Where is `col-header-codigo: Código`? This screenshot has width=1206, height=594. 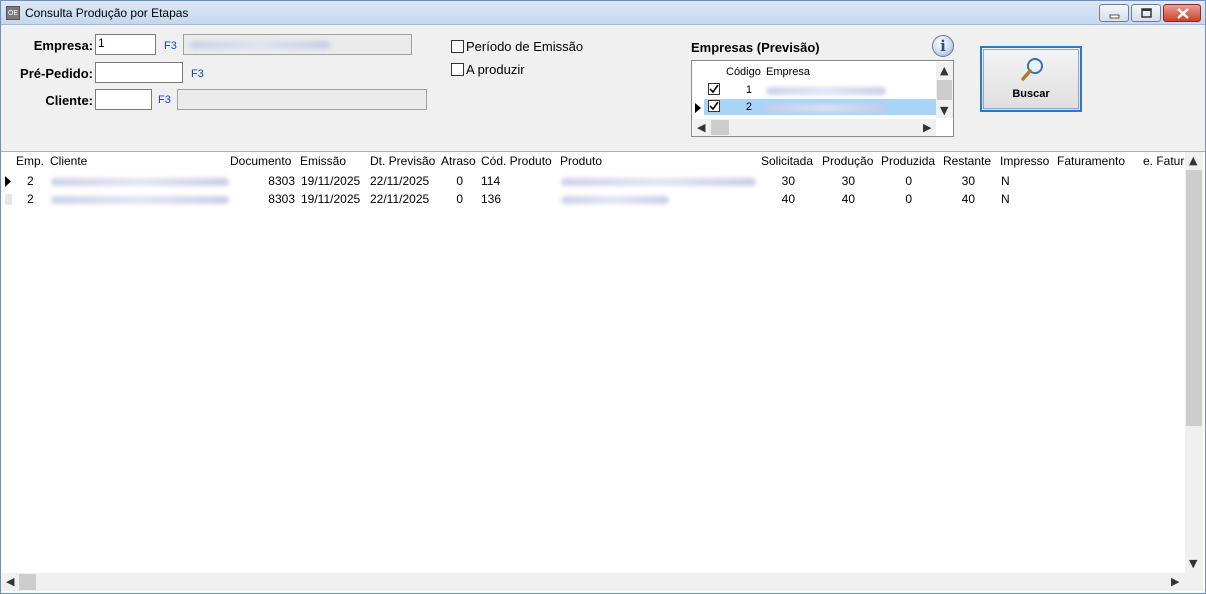
col-header-codigo: Código is located at coordinates (743, 72).